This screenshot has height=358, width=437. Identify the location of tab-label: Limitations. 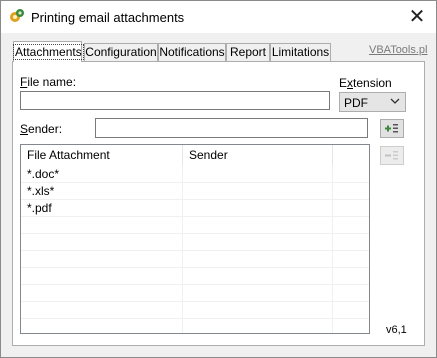
(300, 52).